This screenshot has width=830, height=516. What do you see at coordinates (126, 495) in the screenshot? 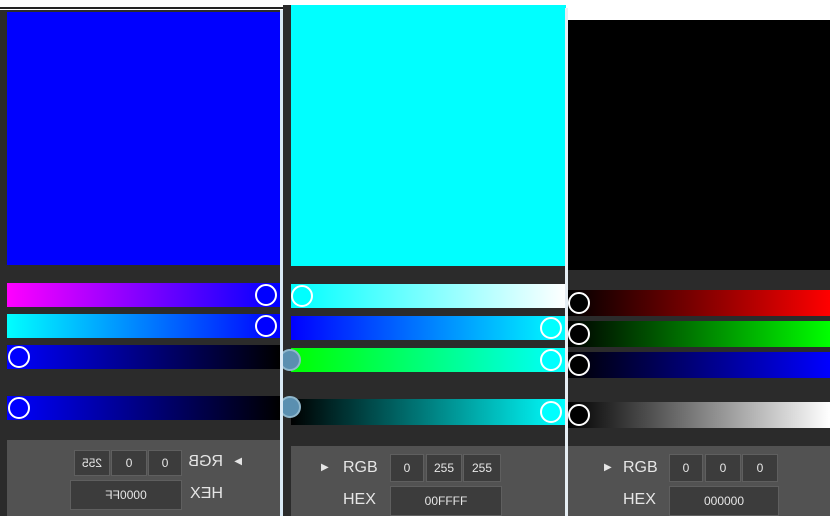
I see `hex-value-field: 0000FF` at bounding box center [126, 495].